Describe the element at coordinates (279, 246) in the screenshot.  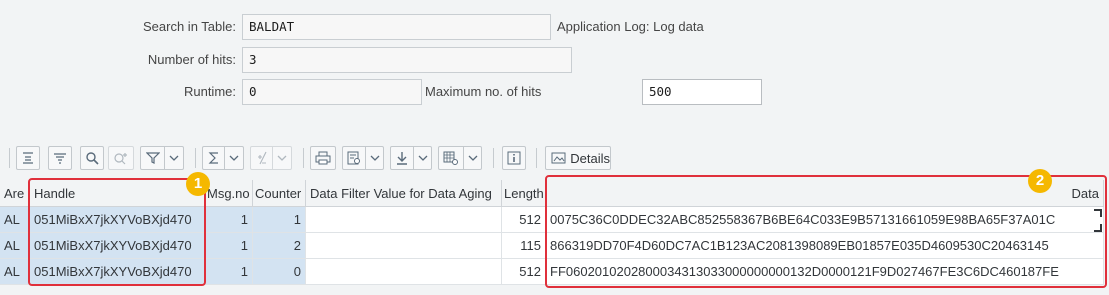
I see `table-cell-counter: 2` at that location.